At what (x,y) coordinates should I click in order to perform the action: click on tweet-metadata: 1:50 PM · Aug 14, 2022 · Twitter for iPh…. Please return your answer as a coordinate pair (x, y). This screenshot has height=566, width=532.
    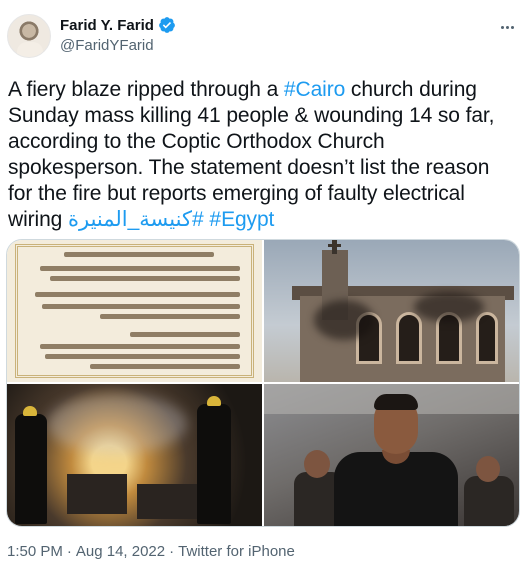
    Looking at the image, I should click on (151, 551).